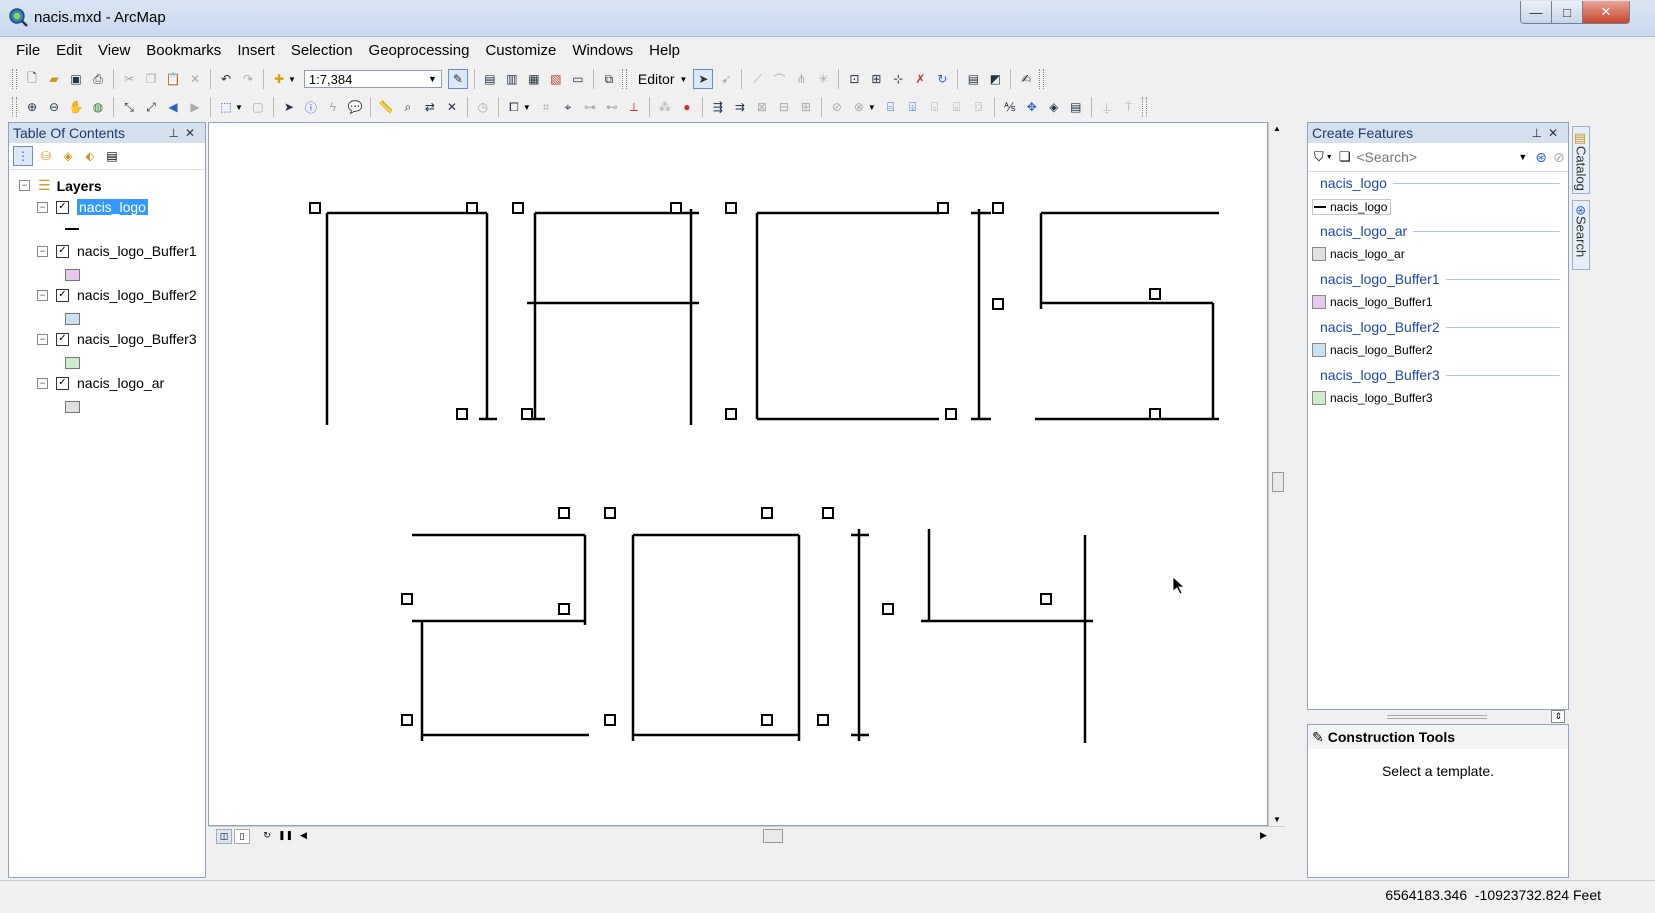  What do you see at coordinates (1541, 157) in the screenshot?
I see `search-icon: ⊛` at bounding box center [1541, 157].